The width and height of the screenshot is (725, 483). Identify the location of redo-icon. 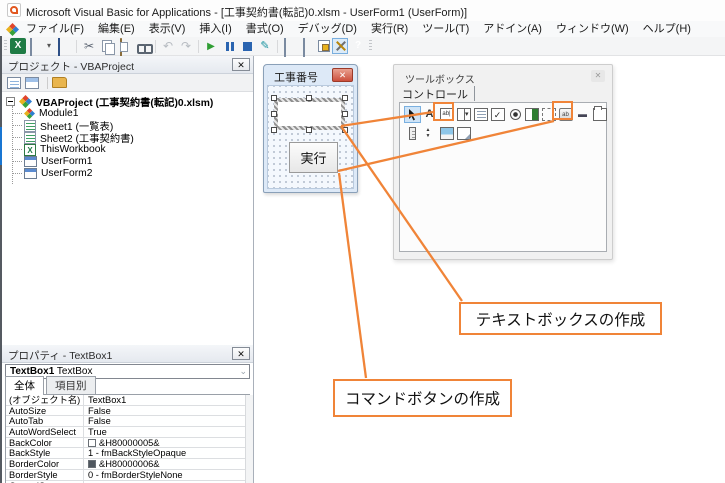
(186, 46).